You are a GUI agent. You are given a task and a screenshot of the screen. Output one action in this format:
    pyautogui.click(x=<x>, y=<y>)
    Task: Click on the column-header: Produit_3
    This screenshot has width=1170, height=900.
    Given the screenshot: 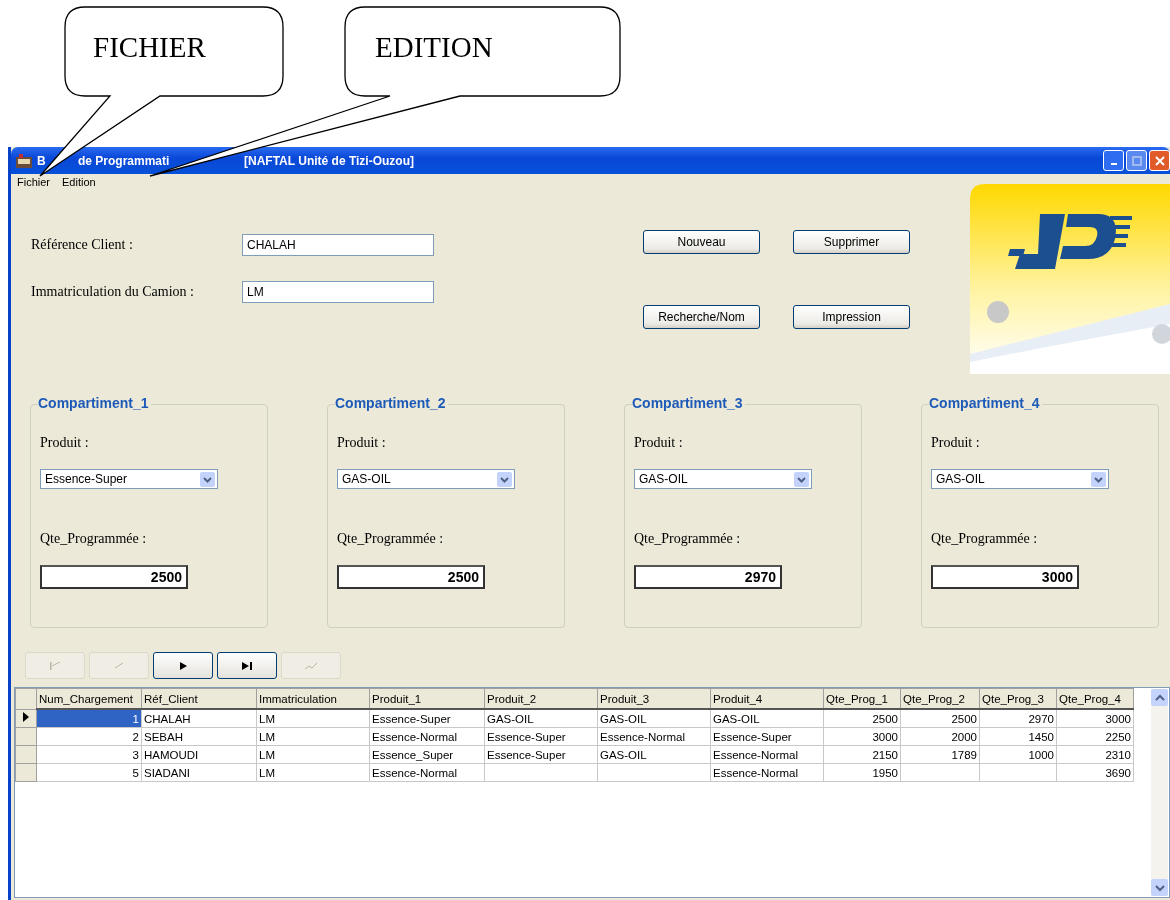 What is the action you would take?
    pyautogui.click(x=654, y=698)
    